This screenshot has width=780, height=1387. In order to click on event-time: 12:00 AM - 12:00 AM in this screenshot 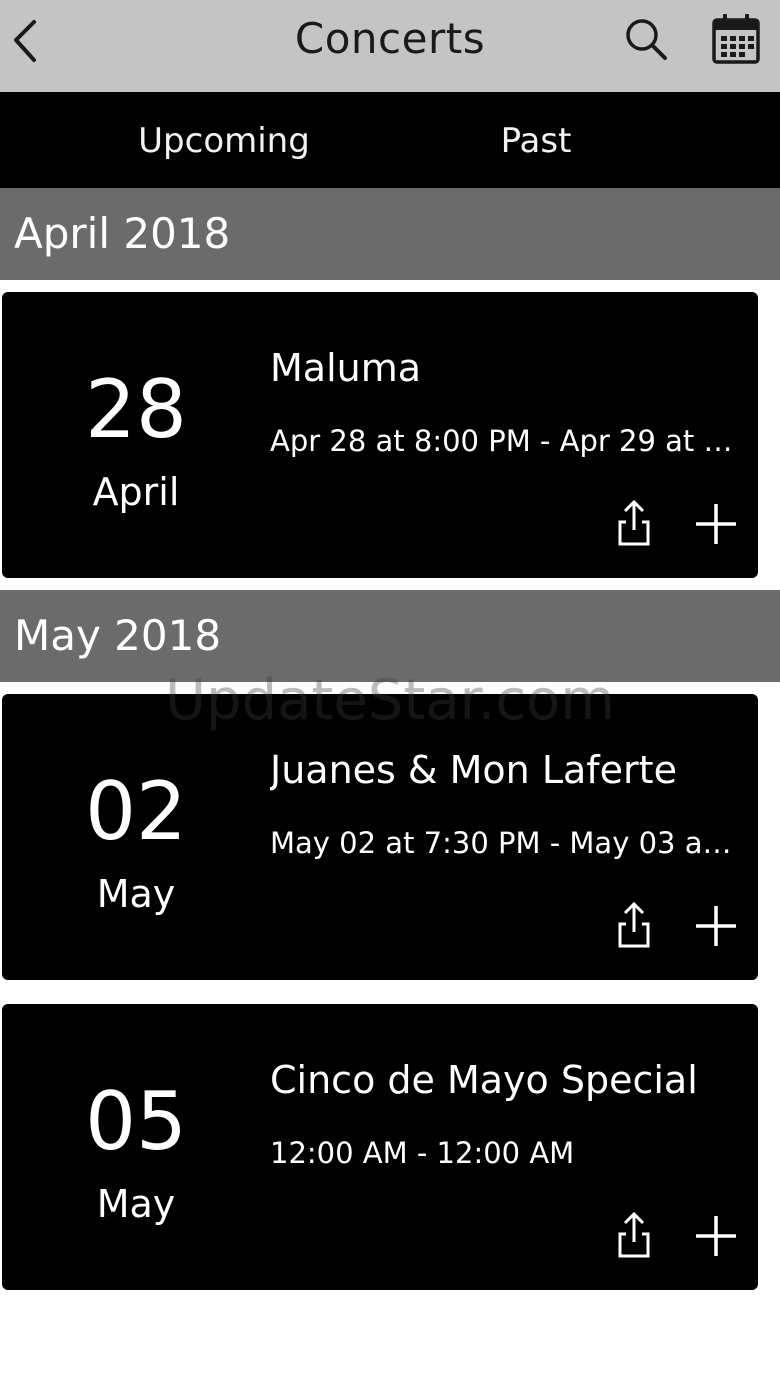, I will do `click(422, 1153)`.